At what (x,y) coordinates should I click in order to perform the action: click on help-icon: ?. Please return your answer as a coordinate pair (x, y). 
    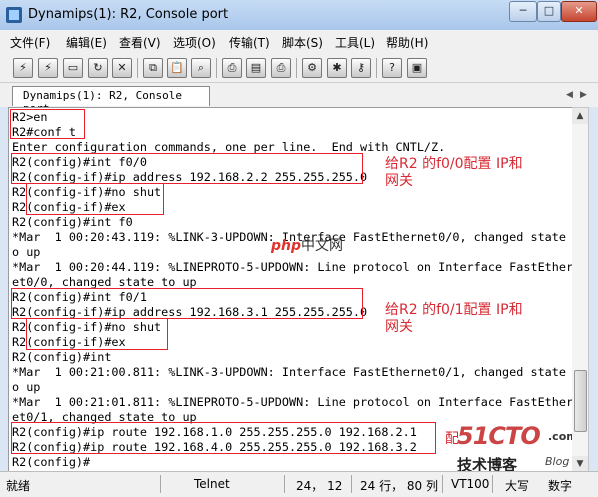
    Looking at the image, I should click on (392, 68).